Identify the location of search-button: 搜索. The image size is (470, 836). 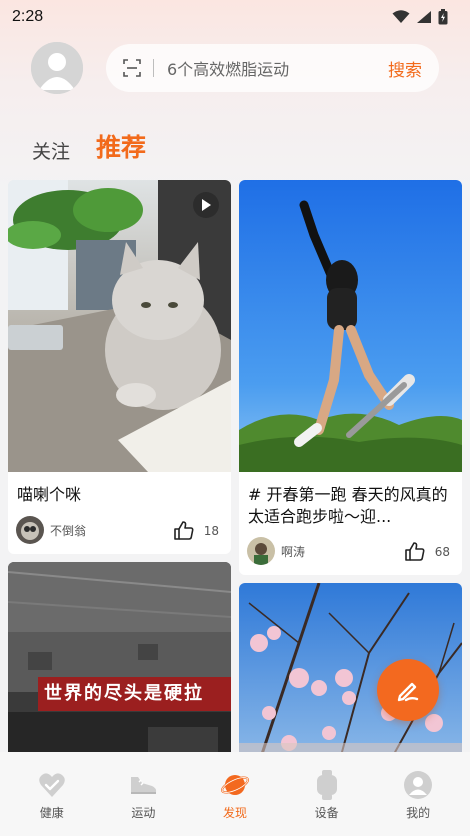
(405, 68).